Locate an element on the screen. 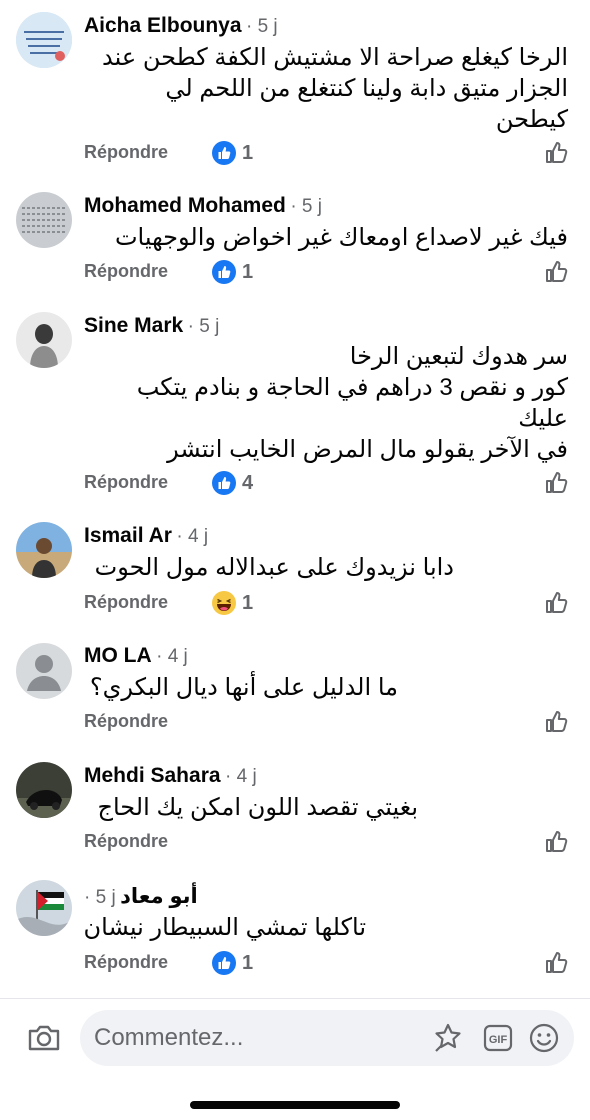 This screenshot has width=590, height=1120. comment-author: Sine Mark is located at coordinates (133, 325).